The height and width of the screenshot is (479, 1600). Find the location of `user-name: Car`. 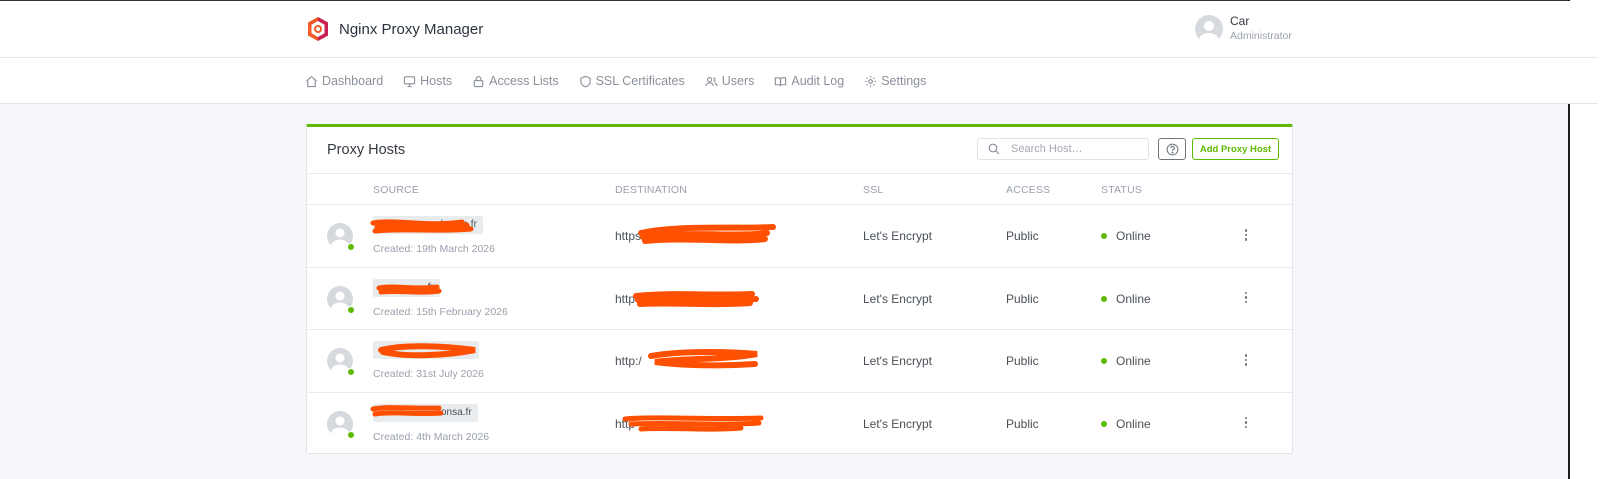

user-name: Car is located at coordinates (1240, 21).